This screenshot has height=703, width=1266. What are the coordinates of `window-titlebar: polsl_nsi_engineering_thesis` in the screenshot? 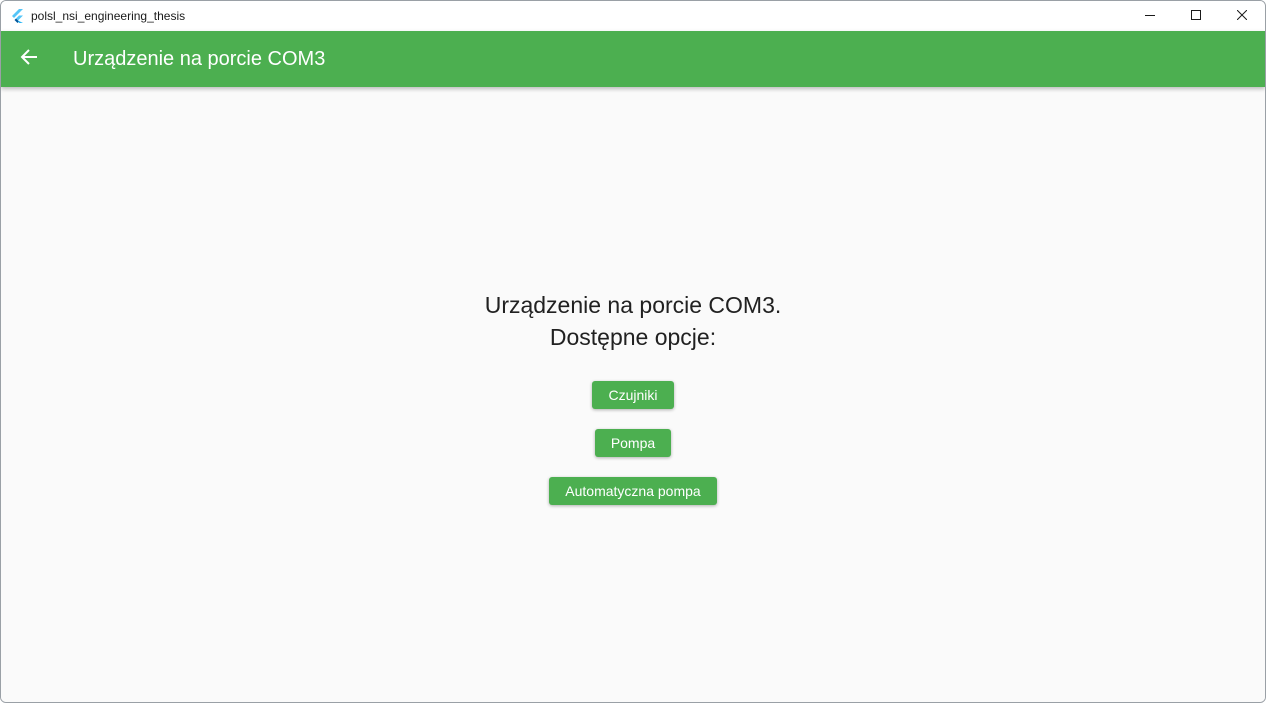 It's located at (633, 16).